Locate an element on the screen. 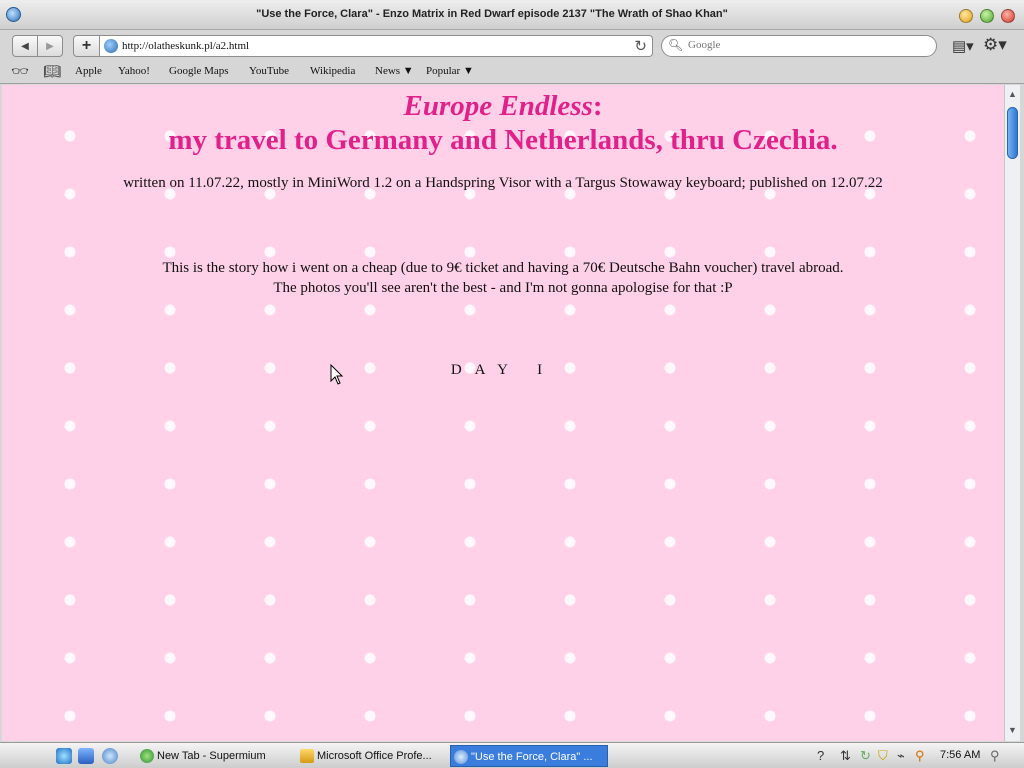  bookmark-youtube: YouTube is located at coordinates (269, 71).